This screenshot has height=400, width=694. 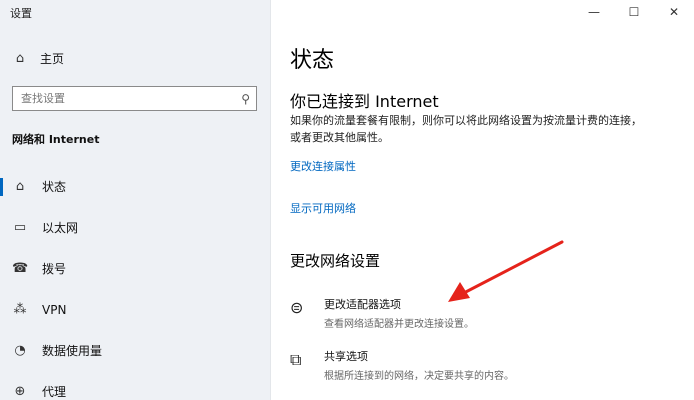 I want to click on ethernet-icon: ▭, so click(x=20, y=227).